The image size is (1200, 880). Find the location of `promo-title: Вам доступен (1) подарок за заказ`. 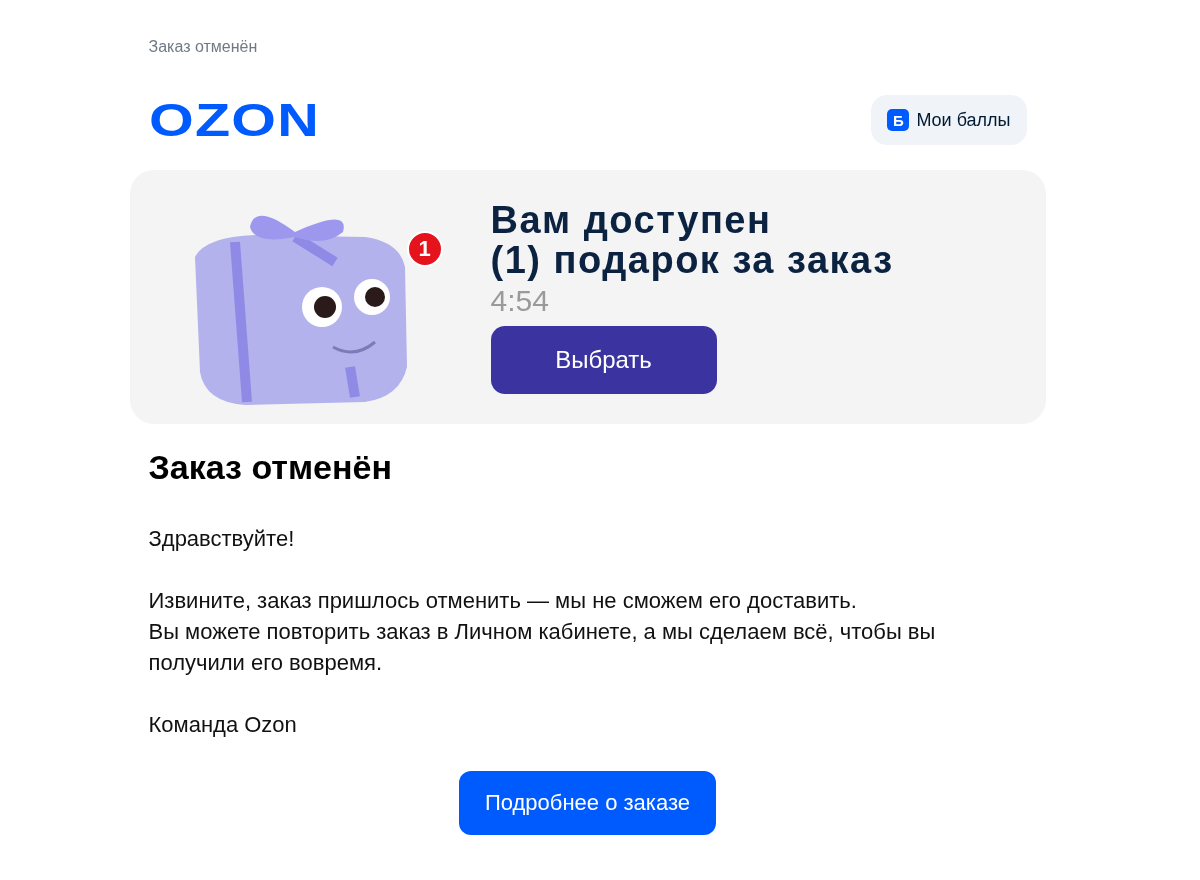

promo-title: Вам доступен (1) подарок за заказ is located at coordinates (692, 240).